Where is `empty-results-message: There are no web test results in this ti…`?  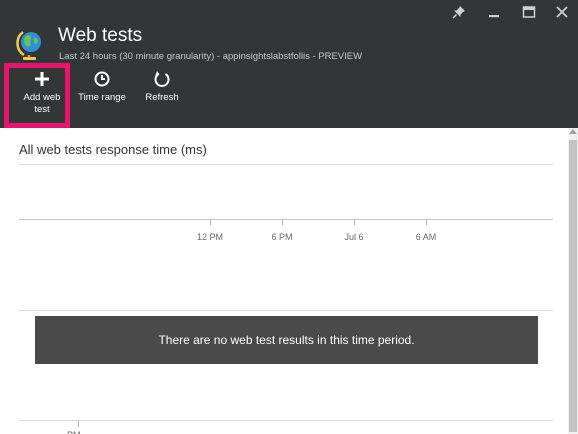 empty-results-message: There are no web test results in this ti… is located at coordinates (286, 340).